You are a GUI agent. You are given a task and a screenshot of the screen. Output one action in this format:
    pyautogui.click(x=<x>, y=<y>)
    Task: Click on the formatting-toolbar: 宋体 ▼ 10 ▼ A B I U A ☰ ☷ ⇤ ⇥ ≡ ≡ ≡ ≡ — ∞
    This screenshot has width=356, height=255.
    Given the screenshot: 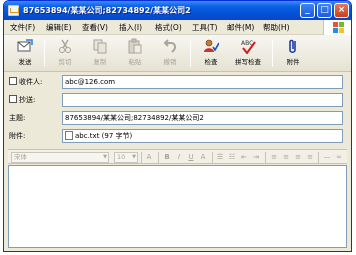 What is the action you would take?
    pyautogui.click(x=177, y=156)
    